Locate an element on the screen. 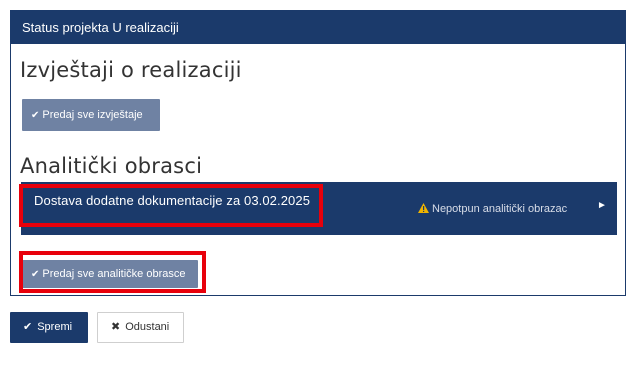  close-icon: ✖ is located at coordinates (116, 327).